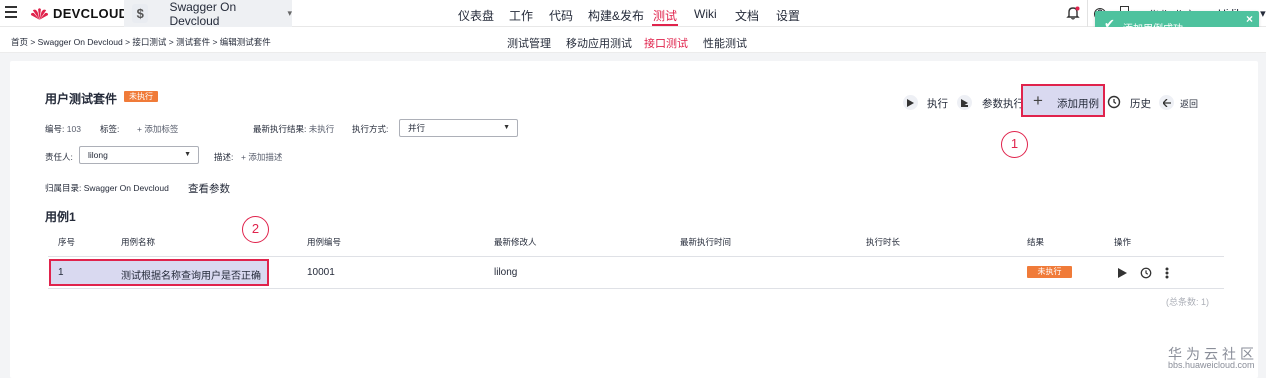 The image size is (1266, 378). I want to click on last-result-value: 未执行, so click(321, 129).